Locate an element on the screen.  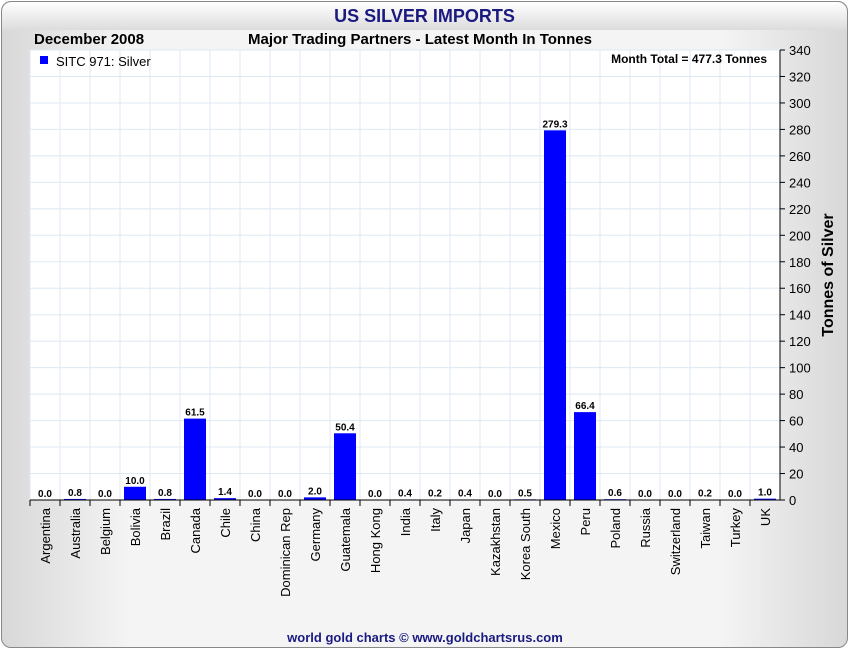
x-tick-label: Germany is located at coordinates (315, 535).